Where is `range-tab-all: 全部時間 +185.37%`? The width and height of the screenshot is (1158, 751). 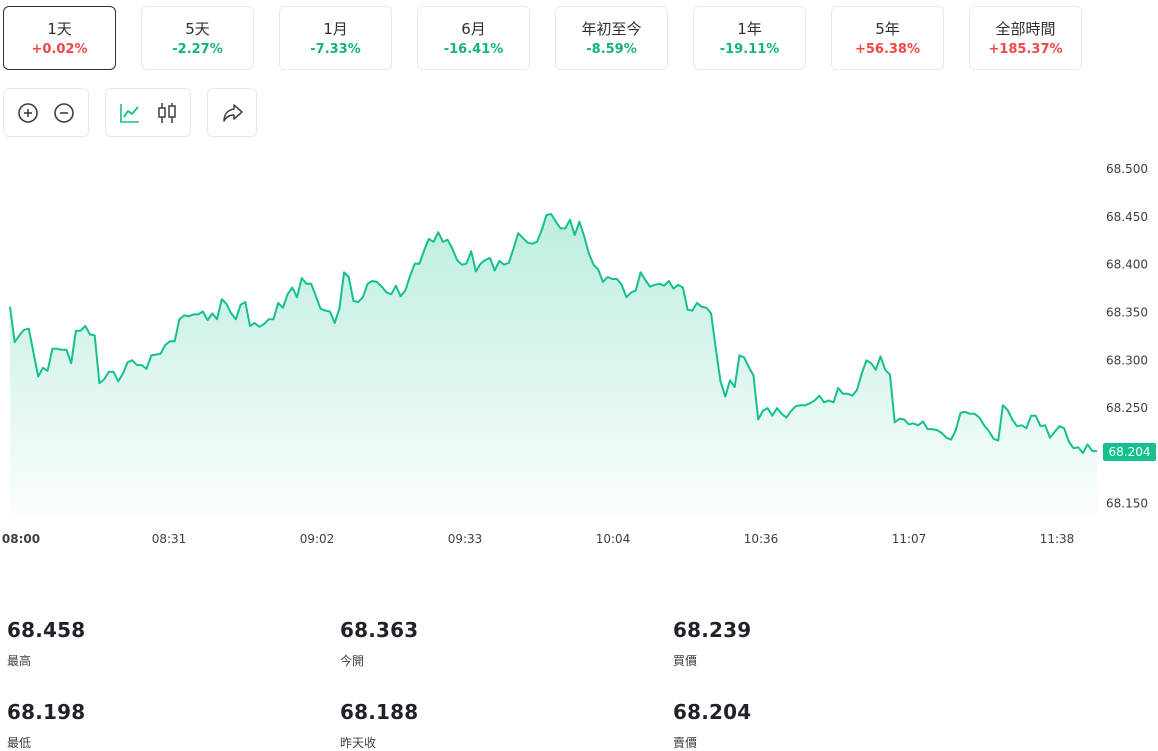
range-tab-all: 全部時間 +185.37% is located at coordinates (1025, 38).